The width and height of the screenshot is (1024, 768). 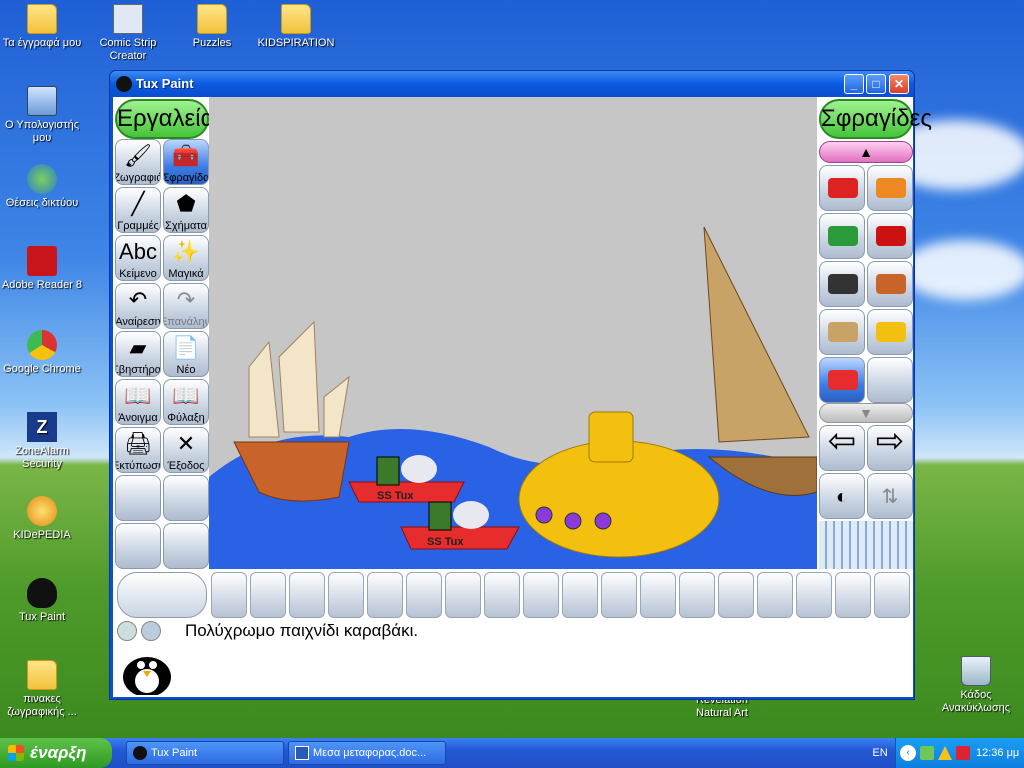 What do you see at coordinates (138, 450) in the screenshot?
I see `tool-print-button: 🖨 Εκτύπωση` at bounding box center [138, 450].